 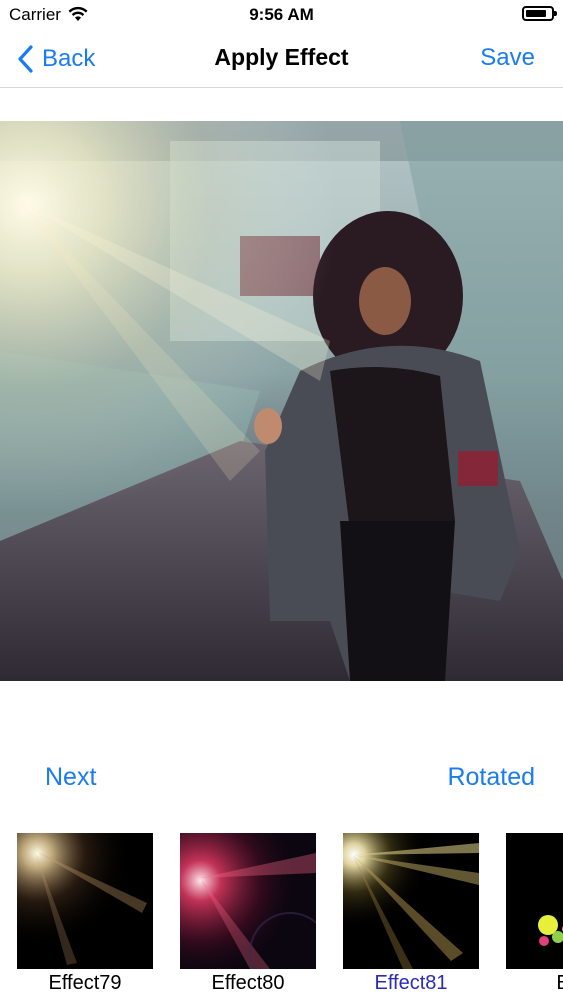 I want to click on battery-icon, so click(x=539, y=13).